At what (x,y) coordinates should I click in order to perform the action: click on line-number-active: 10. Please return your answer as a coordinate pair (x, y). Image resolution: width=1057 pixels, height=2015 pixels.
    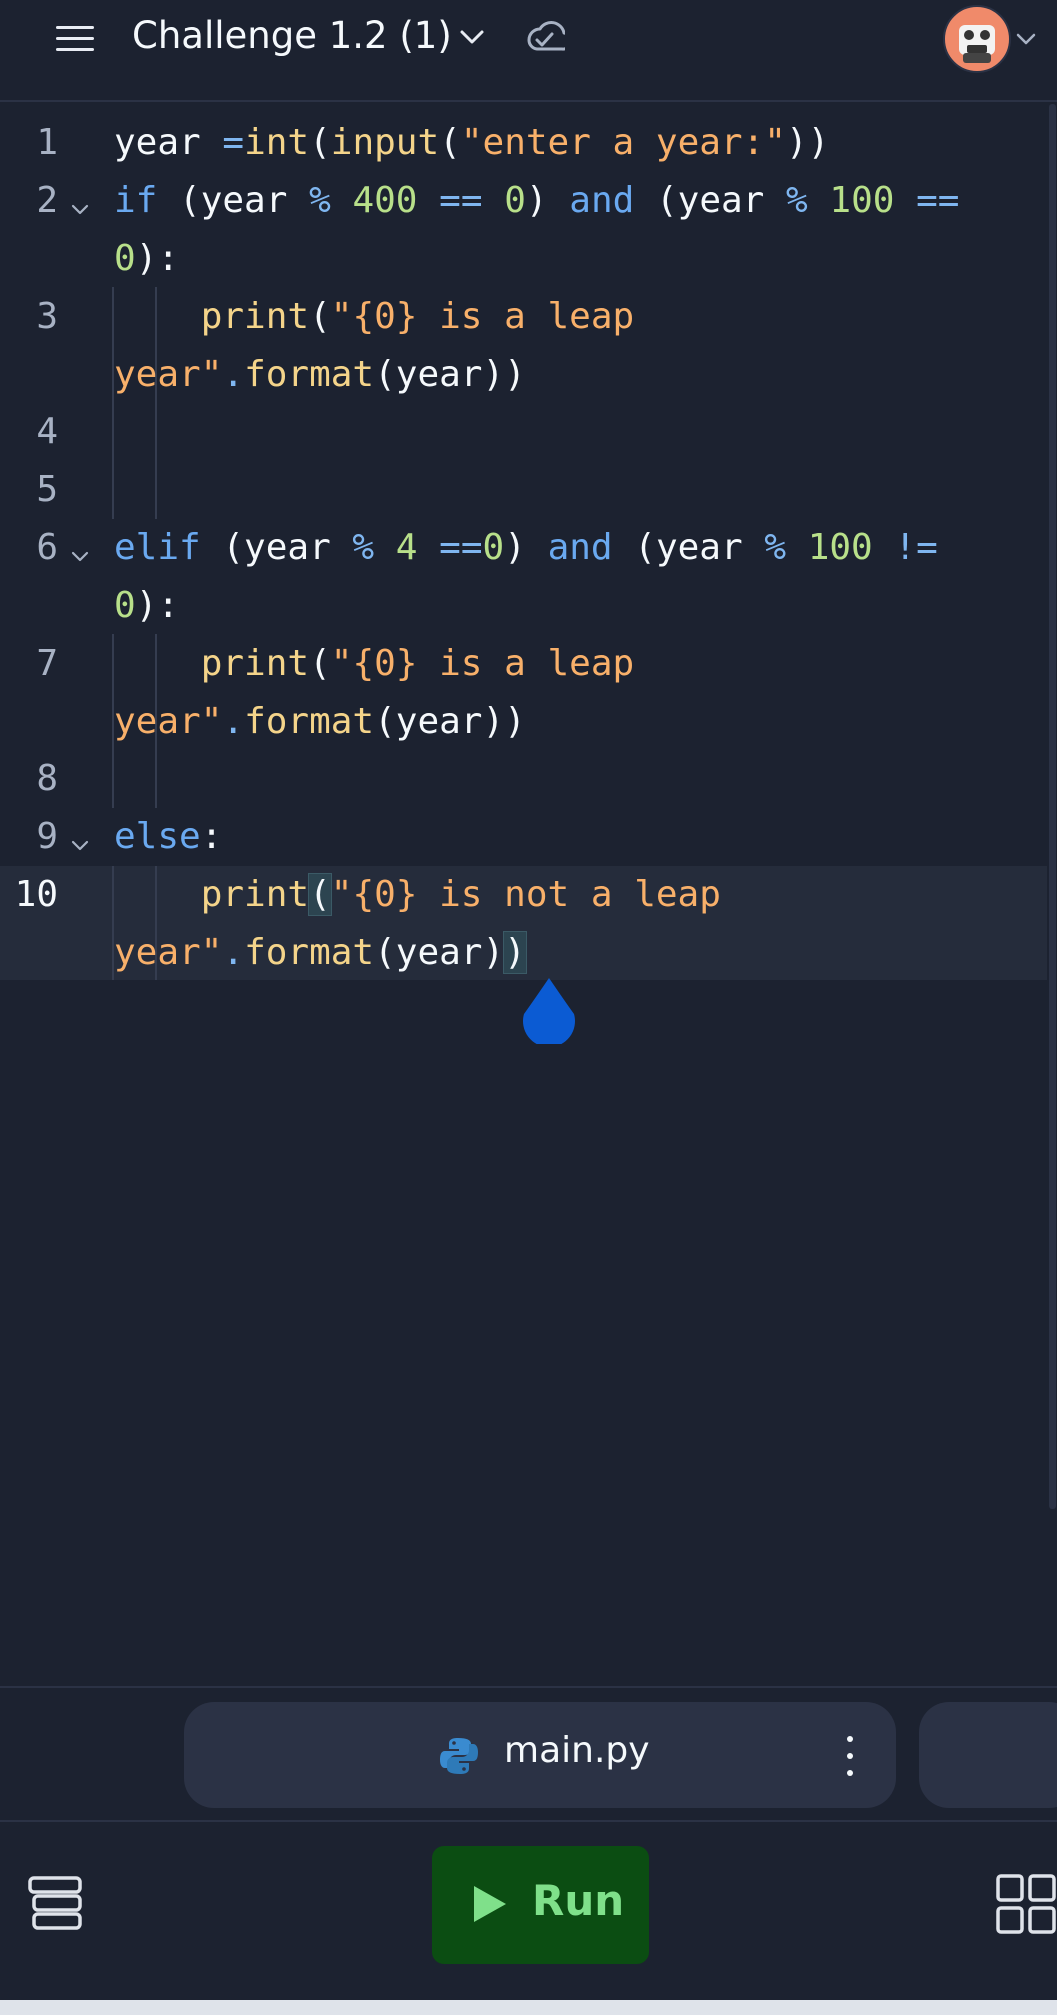
    Looking at the image, I should click on (36, 894).